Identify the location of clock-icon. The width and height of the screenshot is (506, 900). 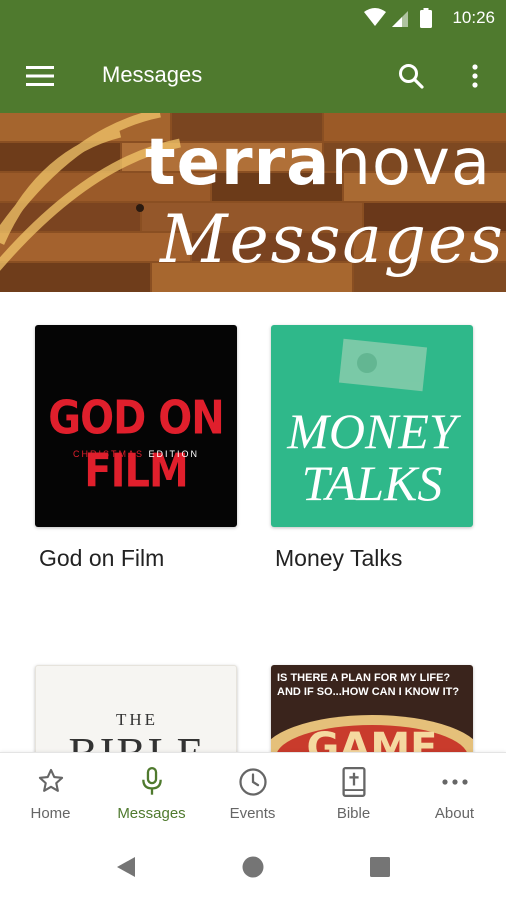
(252, 782).